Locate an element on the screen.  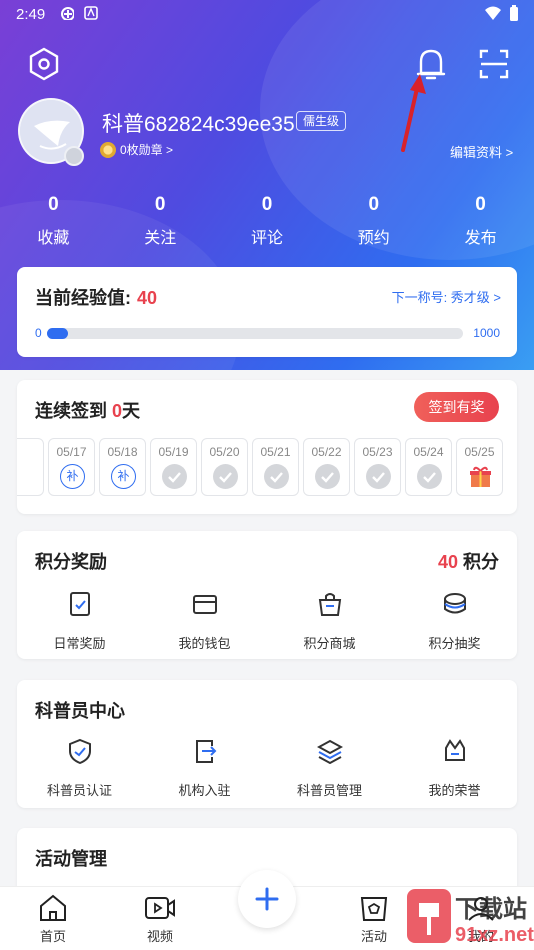
video-icon is located at coordinates (160, 908).